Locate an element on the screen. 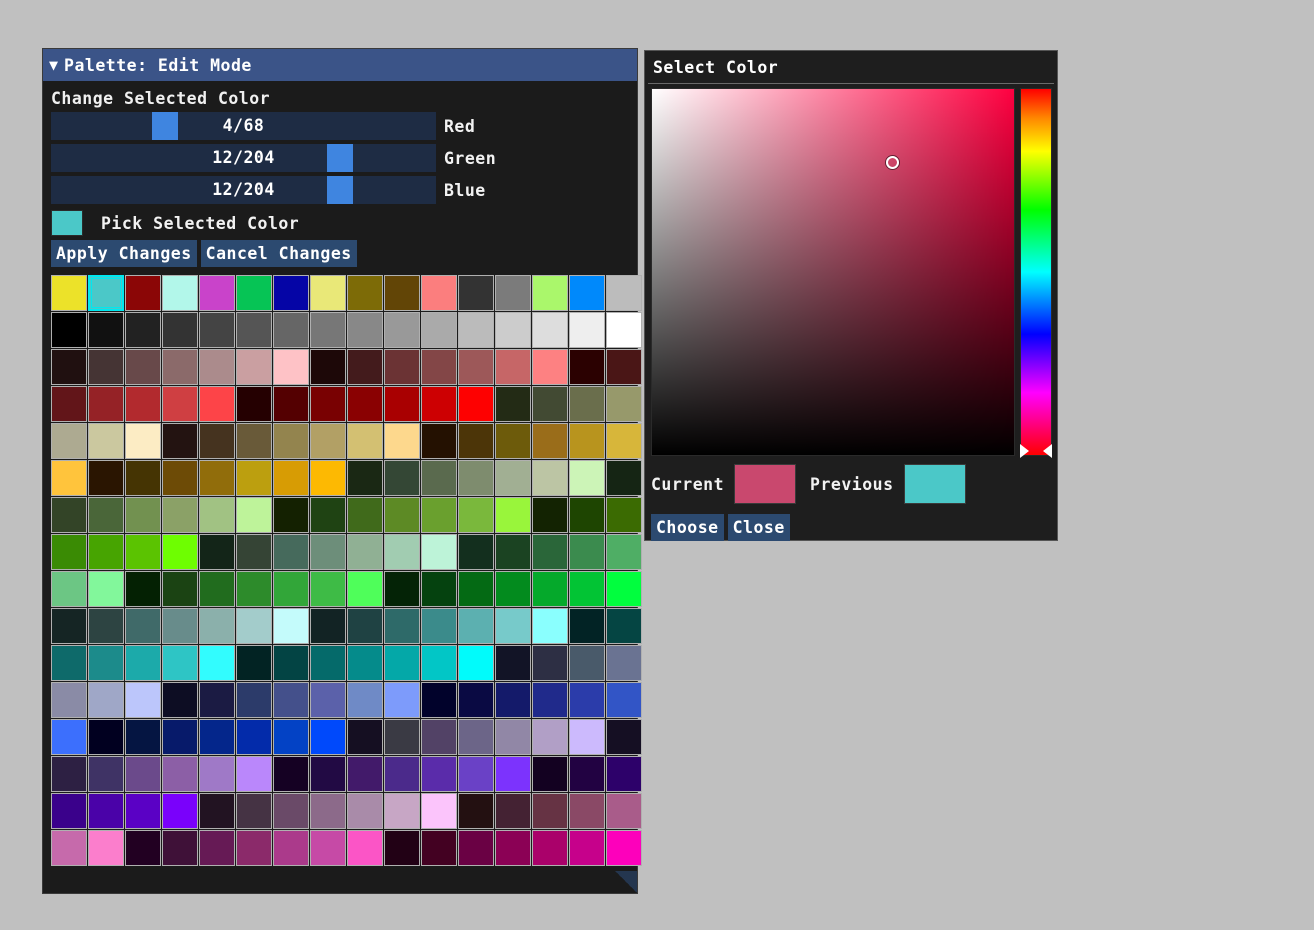 This screenshot has height=930, width=1314. choose-button: Choose is located at coordinates (687, 527).